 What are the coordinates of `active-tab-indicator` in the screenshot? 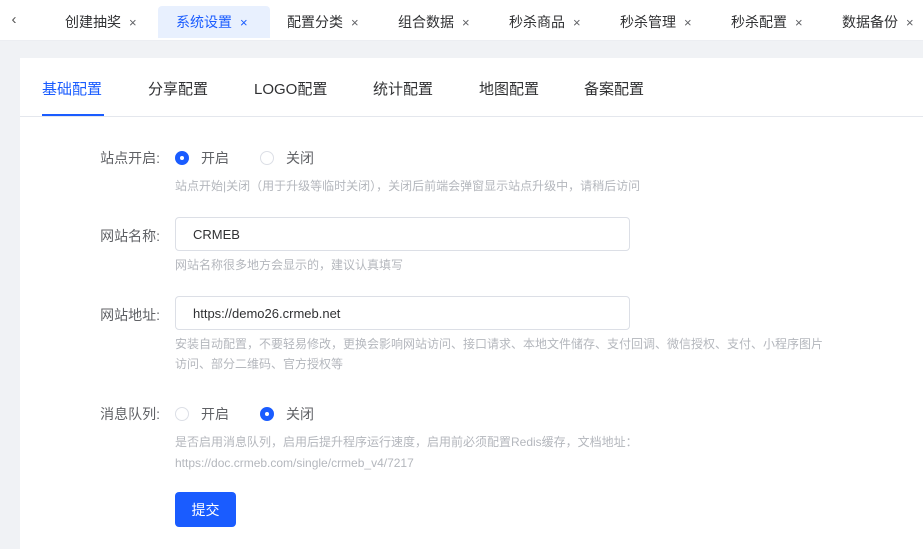 It's located at (73, 115).